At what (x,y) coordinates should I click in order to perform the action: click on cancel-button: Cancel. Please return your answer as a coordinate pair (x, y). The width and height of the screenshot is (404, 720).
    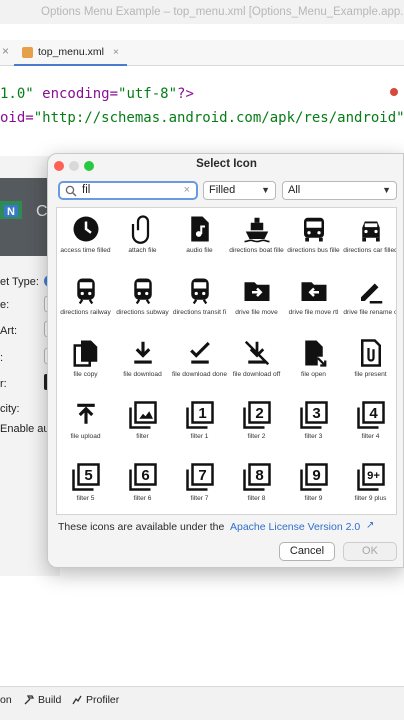
    Looking at the image, I should click on (307, 551).